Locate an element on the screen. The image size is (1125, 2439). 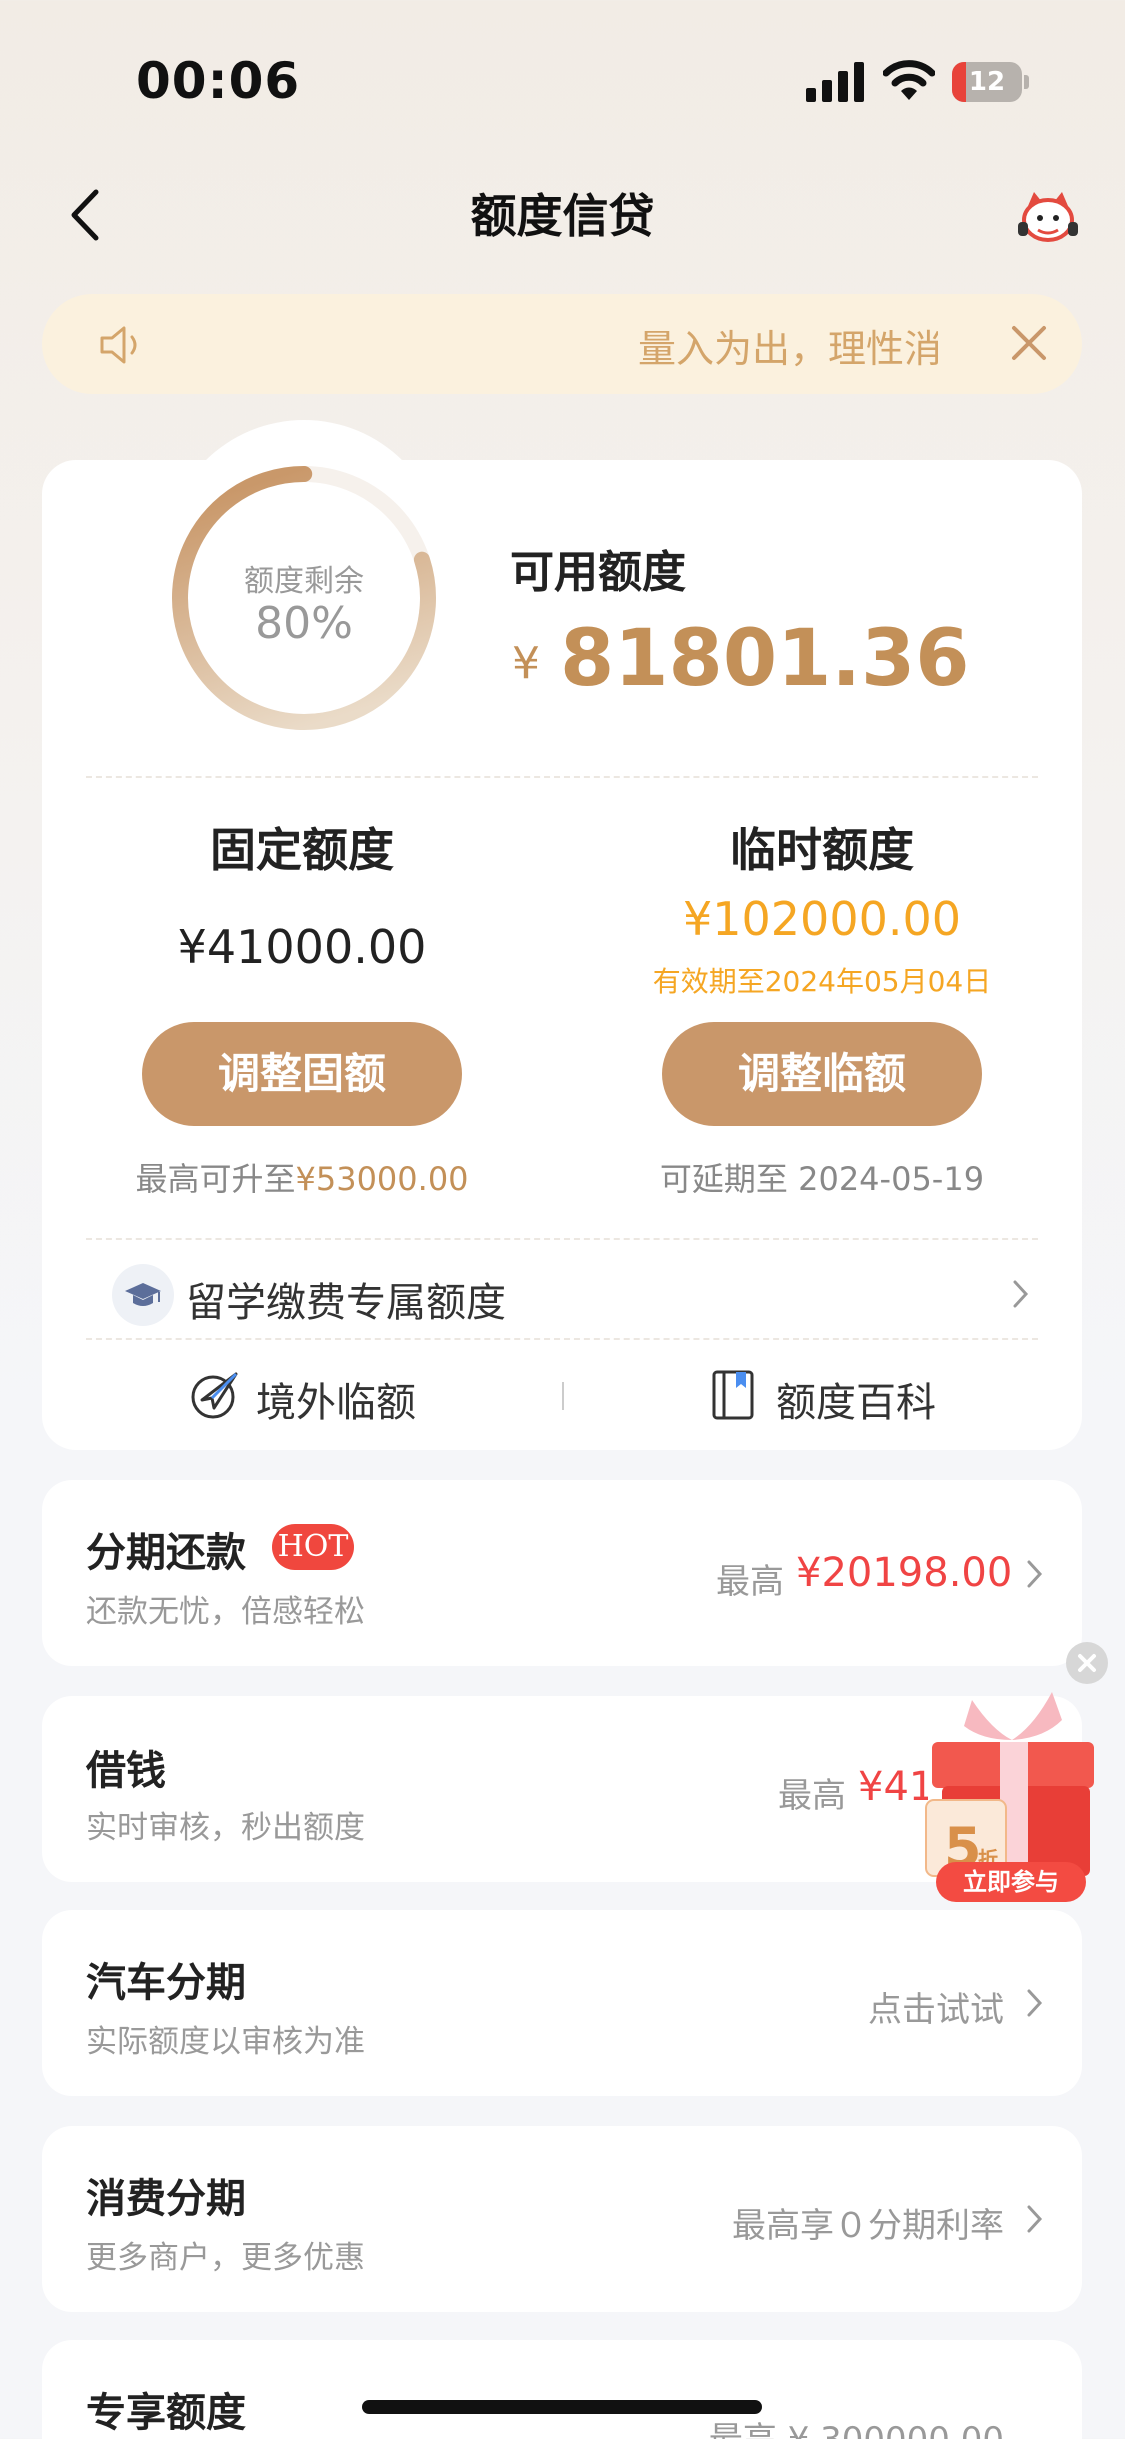
list-item-amount: ¥20198.00 is located at coordinates (904, 1573).